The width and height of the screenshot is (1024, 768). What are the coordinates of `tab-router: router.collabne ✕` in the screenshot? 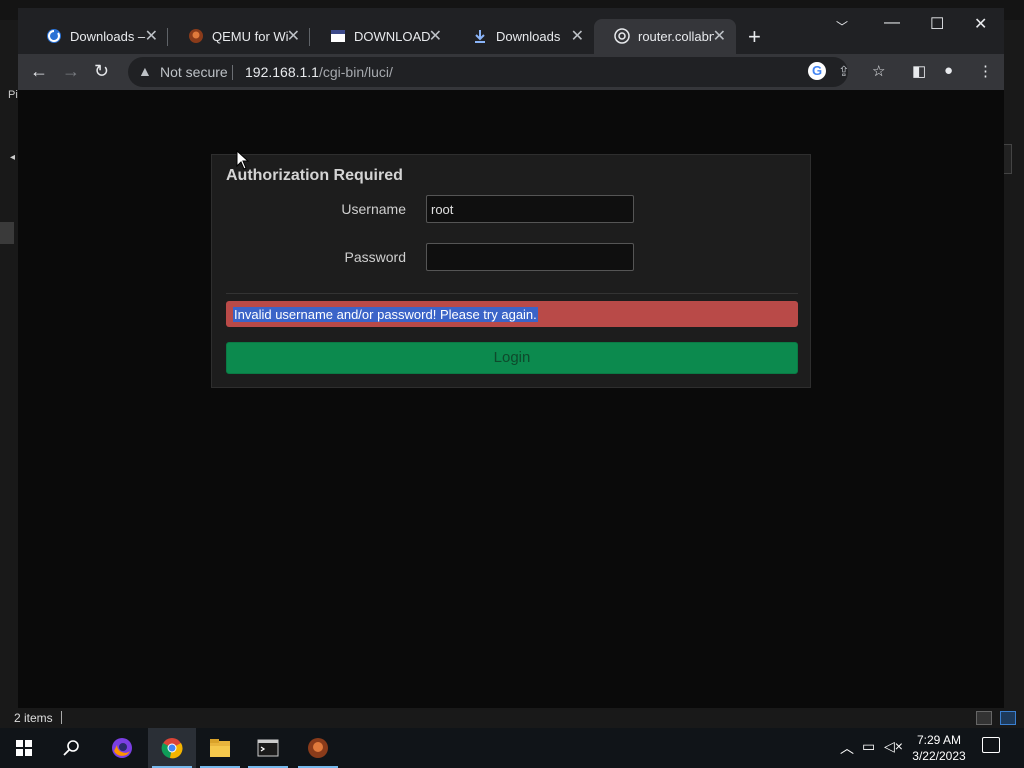 It's located at (665, 36).